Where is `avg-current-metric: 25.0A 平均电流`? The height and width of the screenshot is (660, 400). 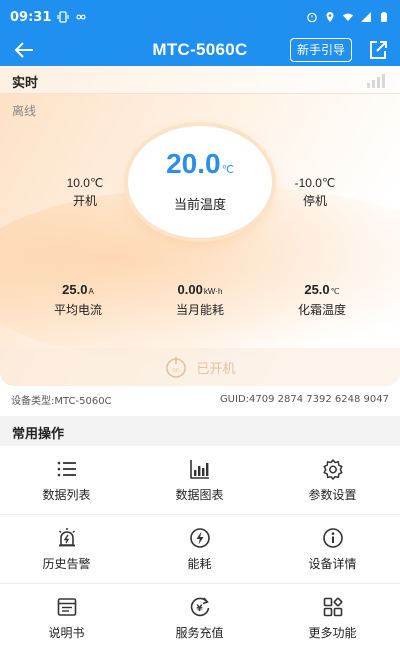
avg-current-metric: 25.0A 平均电流 is located at coordinates (78, 300).